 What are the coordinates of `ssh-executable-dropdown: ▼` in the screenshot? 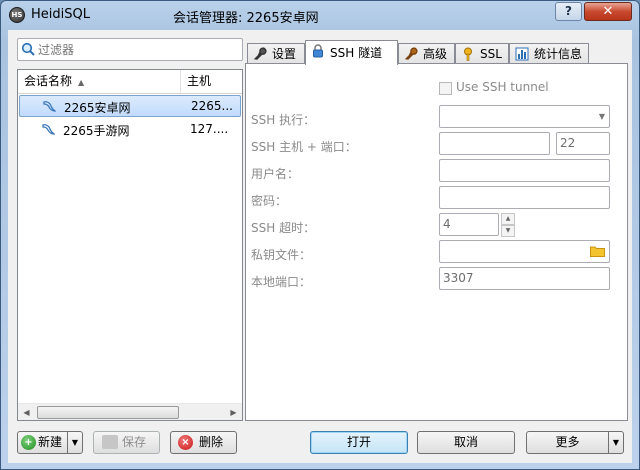 It's located at (524, 116).